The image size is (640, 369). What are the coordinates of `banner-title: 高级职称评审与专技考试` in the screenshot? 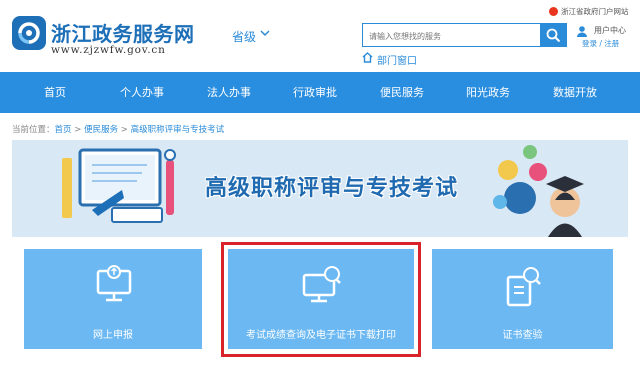 It's located at (332, 188).